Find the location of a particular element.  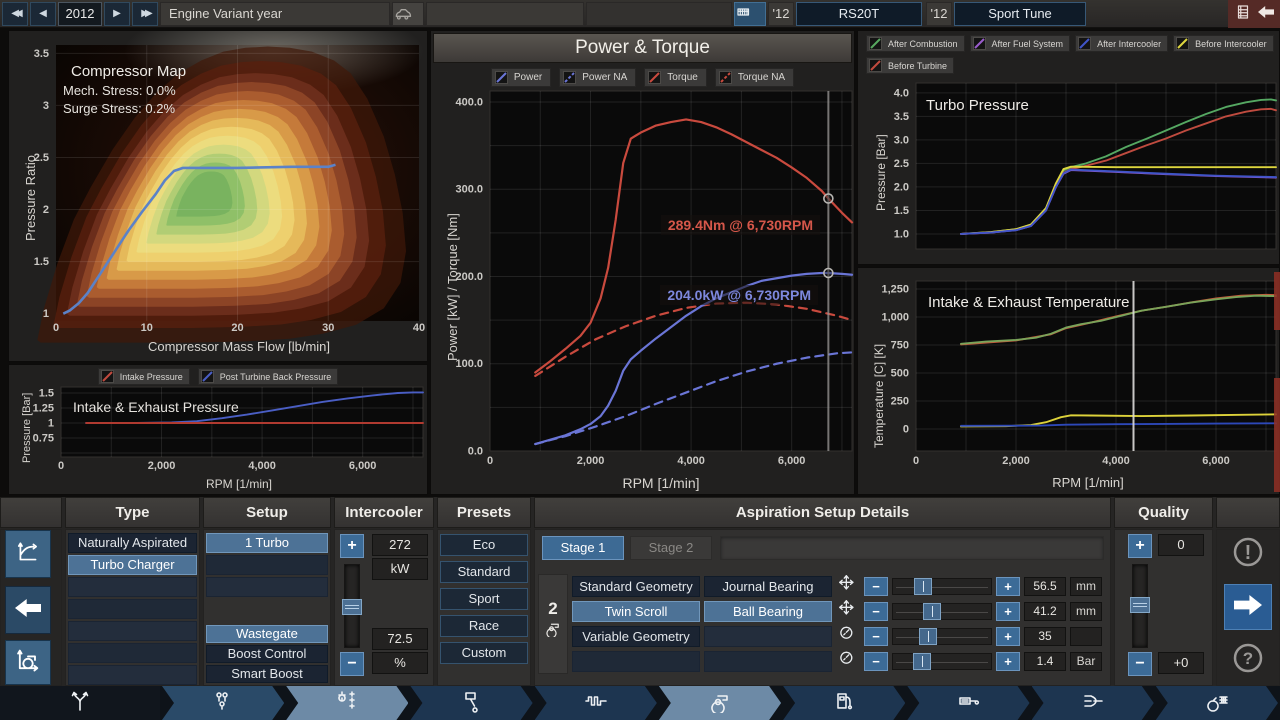

svg-text: 20 is located at coordinates (237, 328).